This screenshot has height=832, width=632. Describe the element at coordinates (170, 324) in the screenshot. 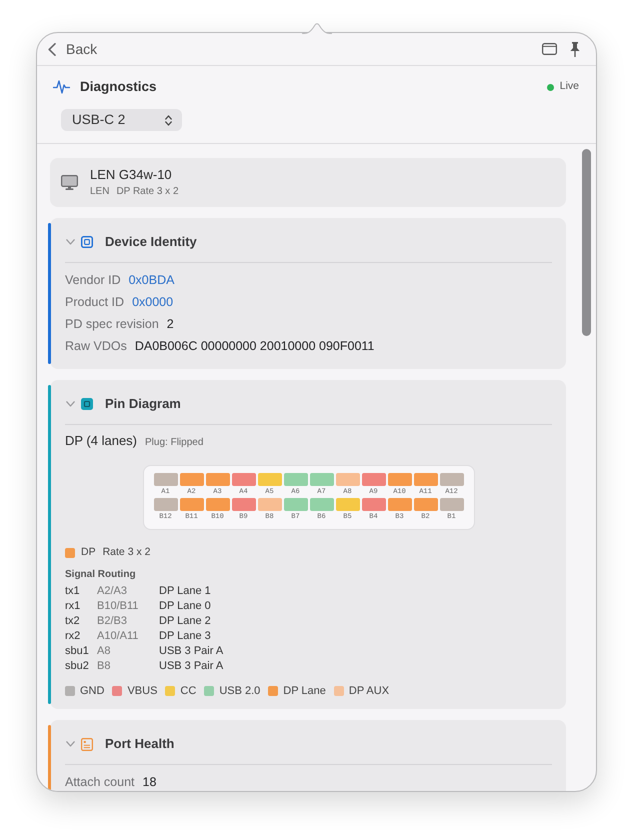

I see `field-value: 2` at that location.